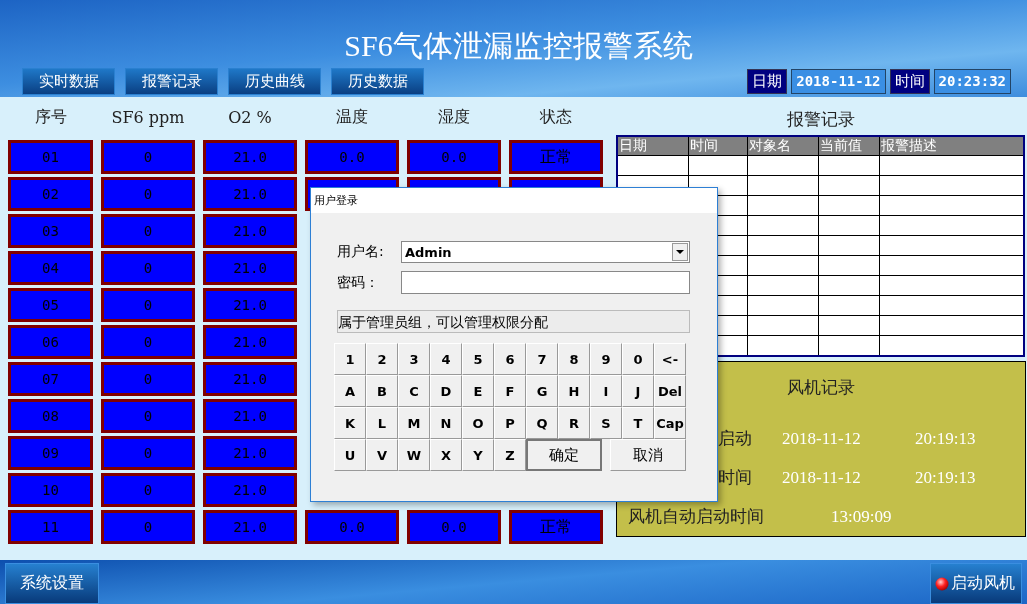  What do you see at coordinates (574, 391) in the screenshot?
I see `keyboard-key: H` at bounding box center [574, 391].